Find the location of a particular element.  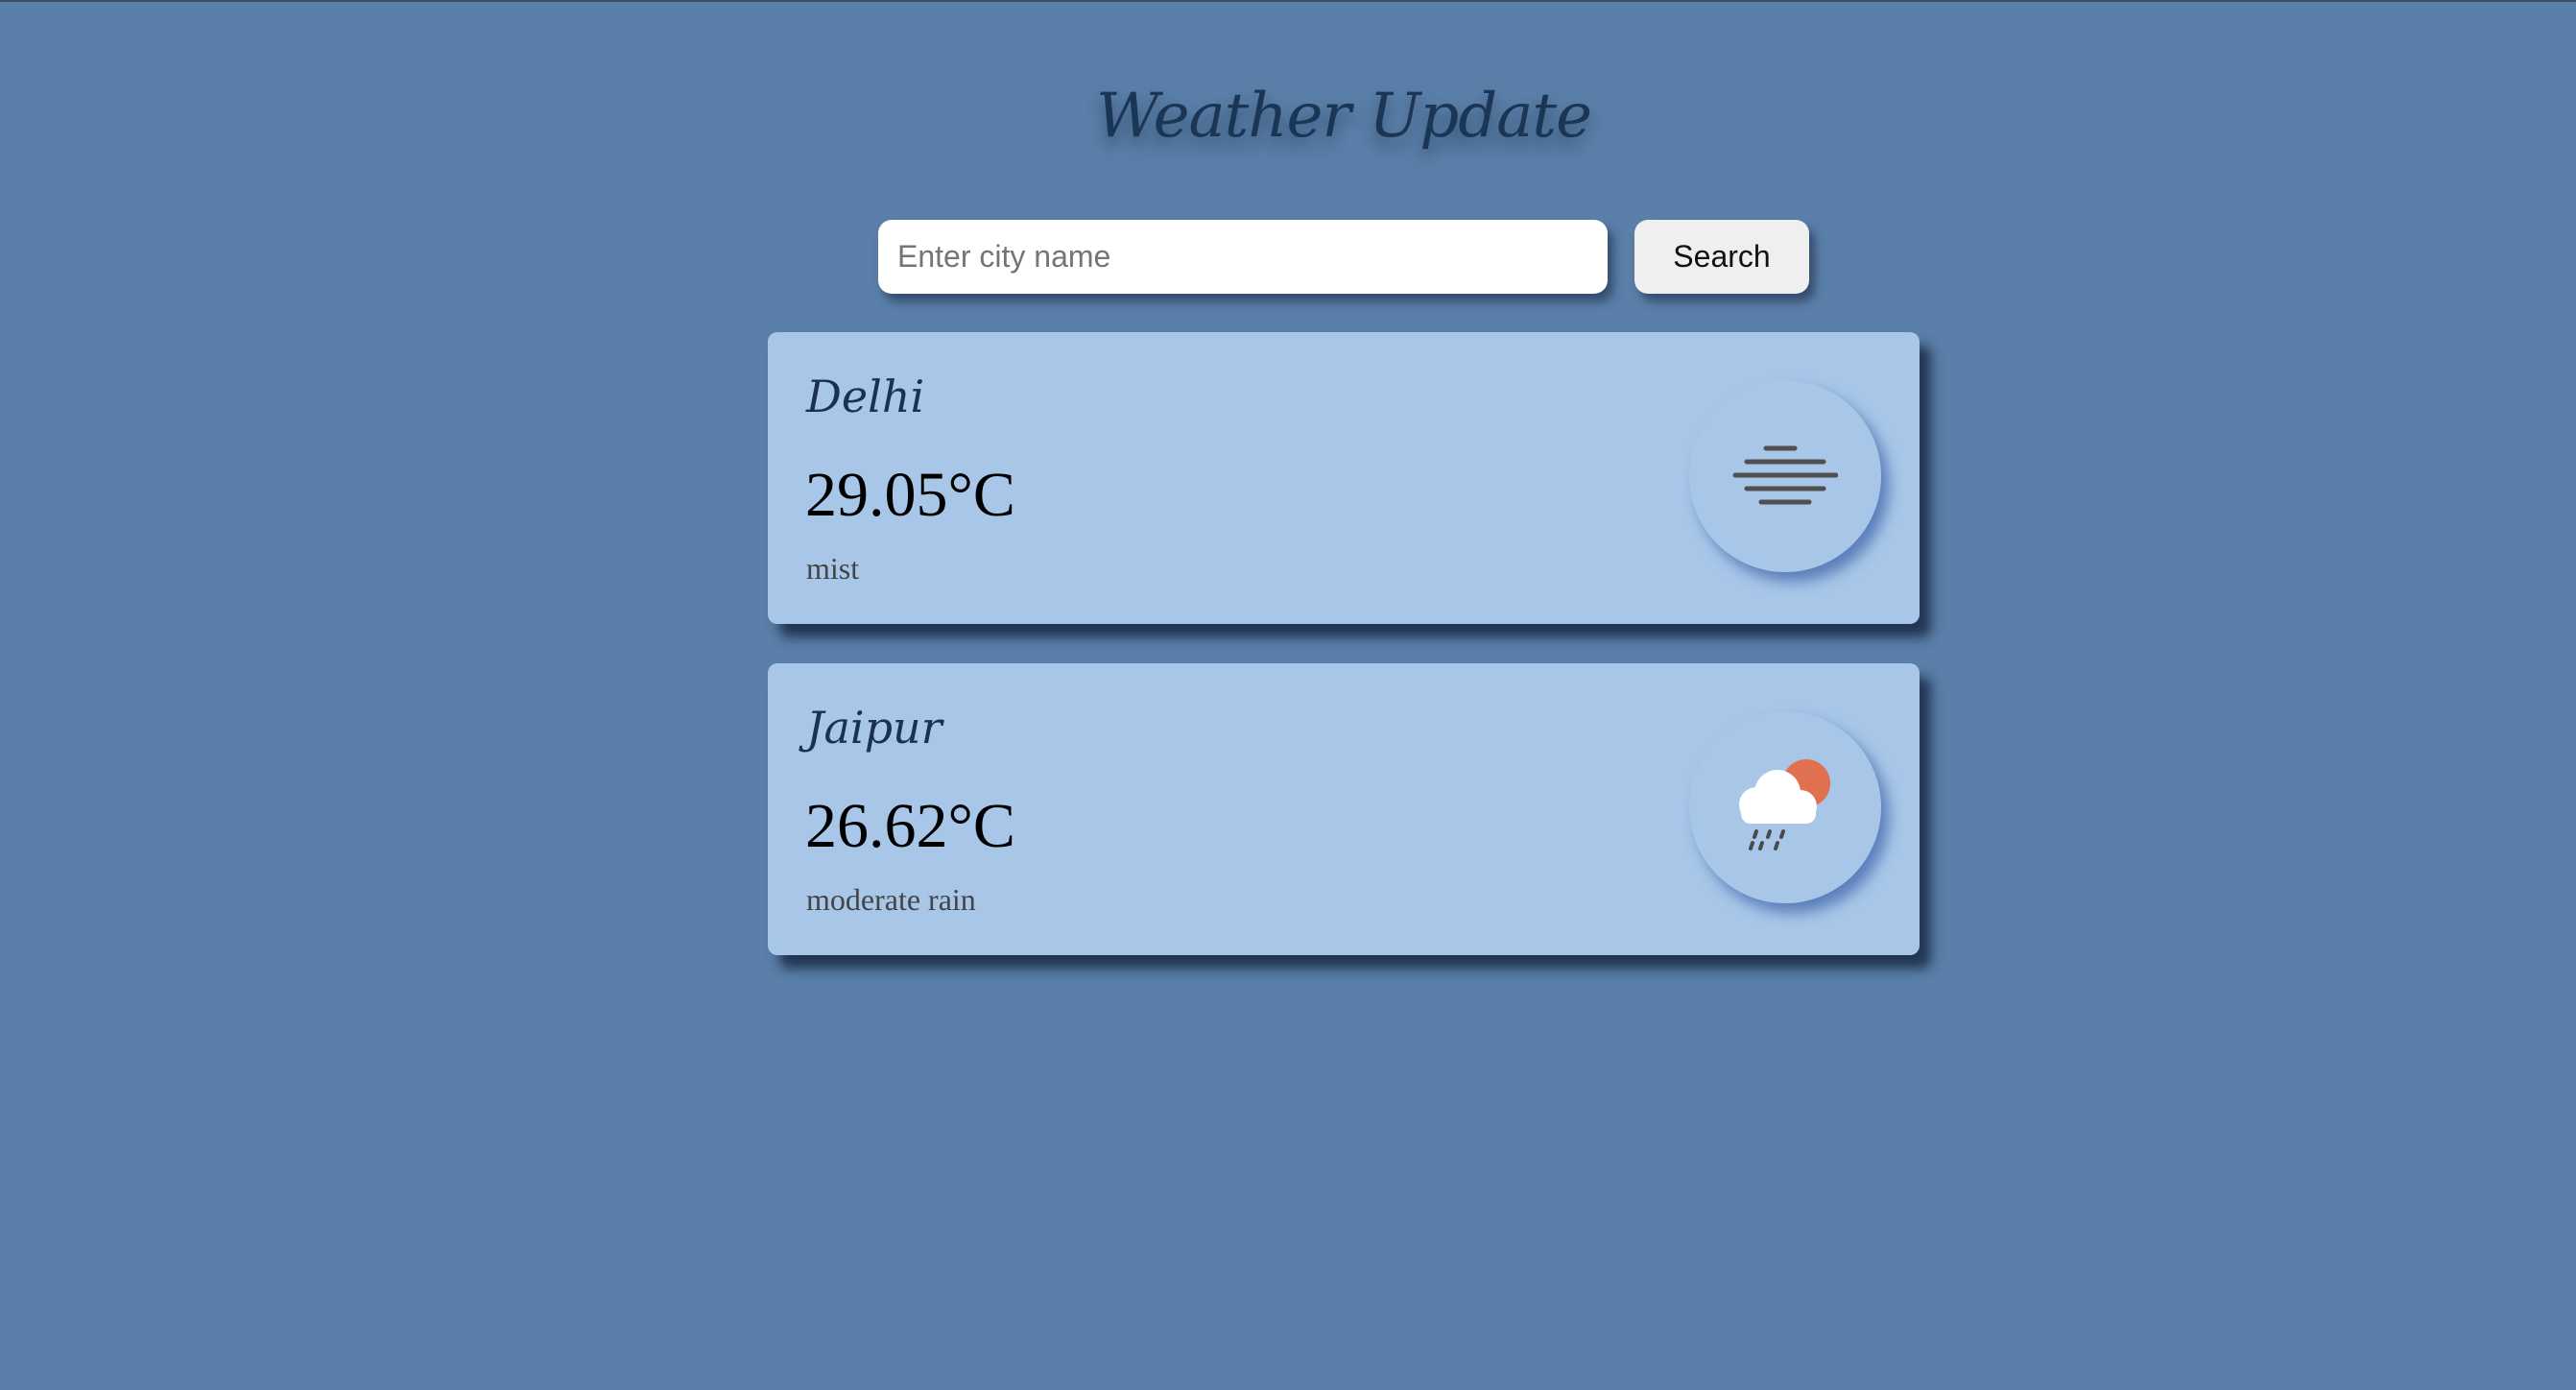

temperature: 26.62°C is located at coordinates (910, 826).